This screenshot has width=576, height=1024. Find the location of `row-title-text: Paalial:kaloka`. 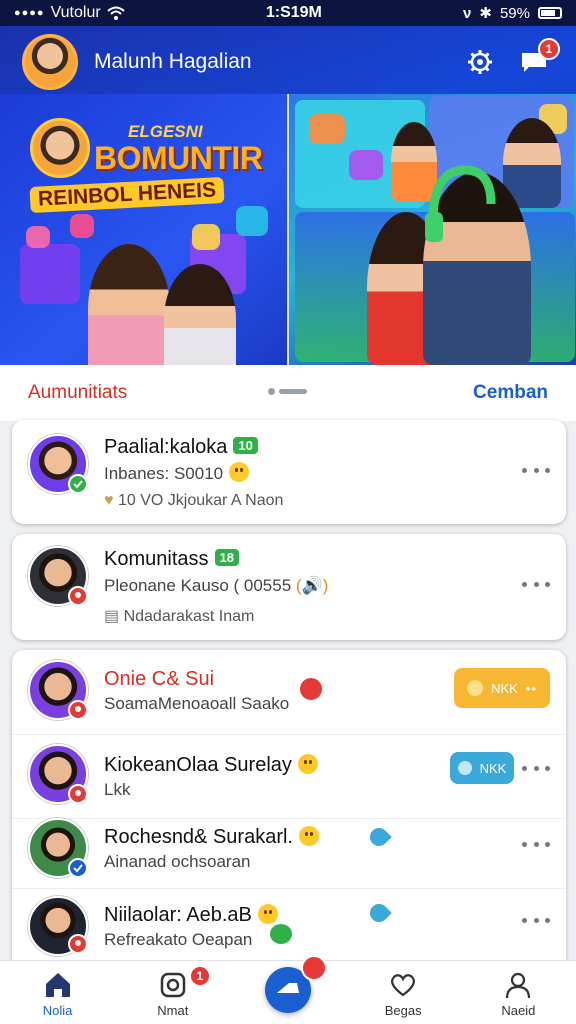

row-title-text: Paalial:kaloka is located at coordinates (166, 447).